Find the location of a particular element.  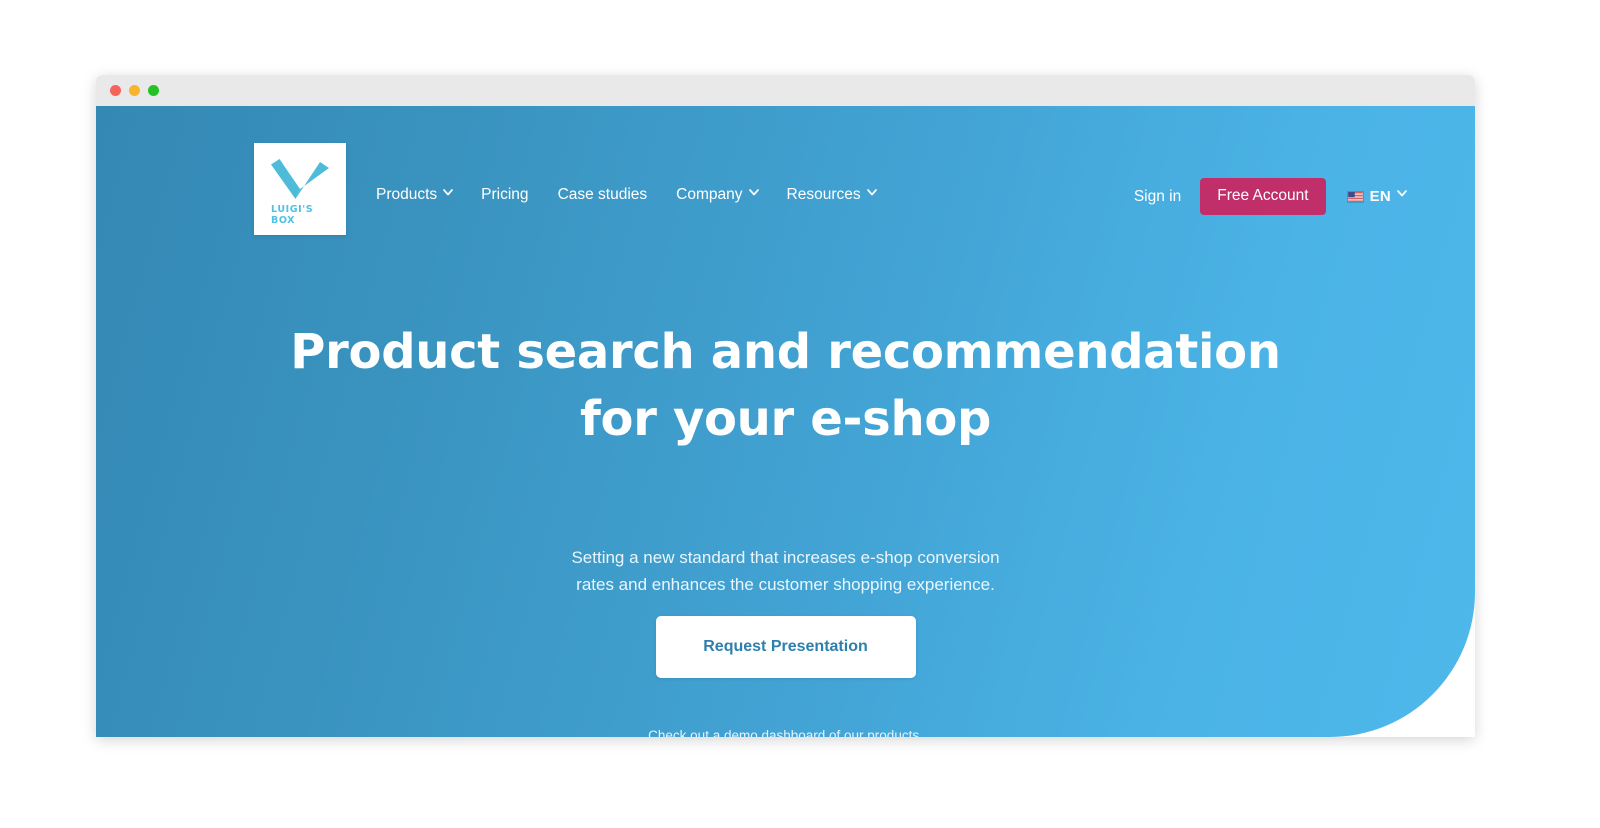

hero-title-line-2: for your e-shop is located at coordinates (785, 419).